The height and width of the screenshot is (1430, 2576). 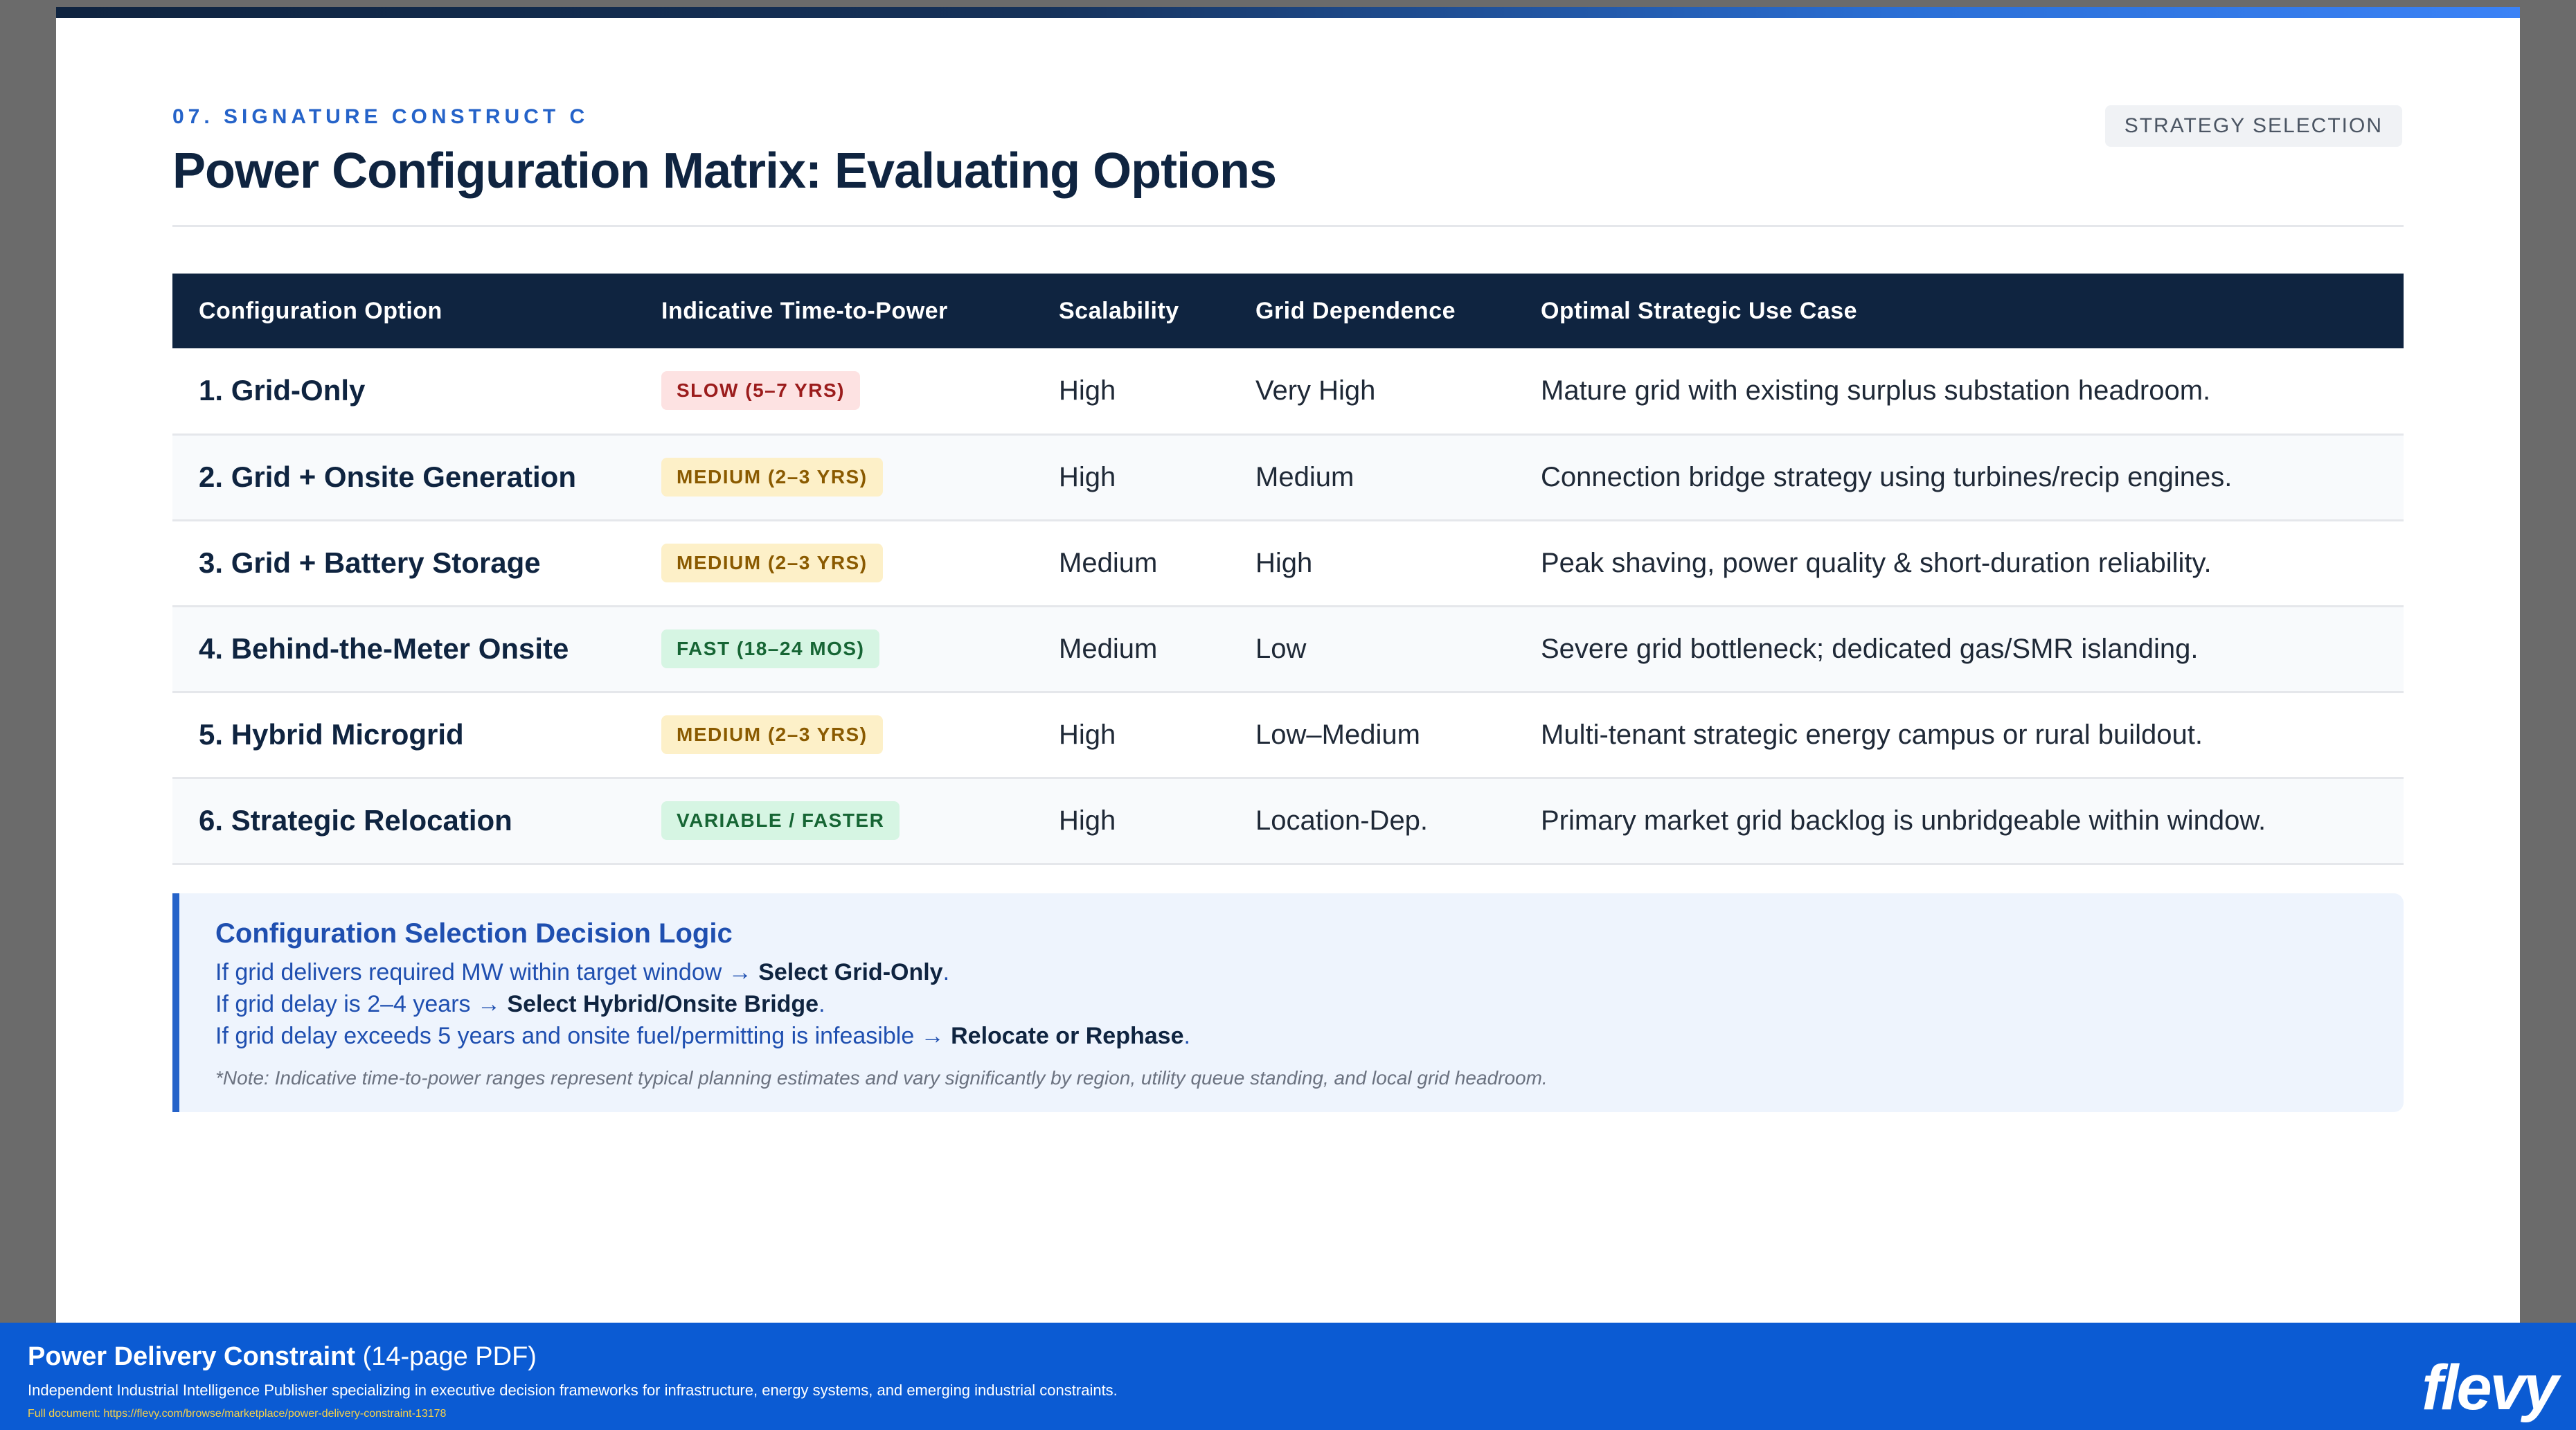 I want to click on time-cell: VARIABLE / FASTER, so click(x=833, y=821).